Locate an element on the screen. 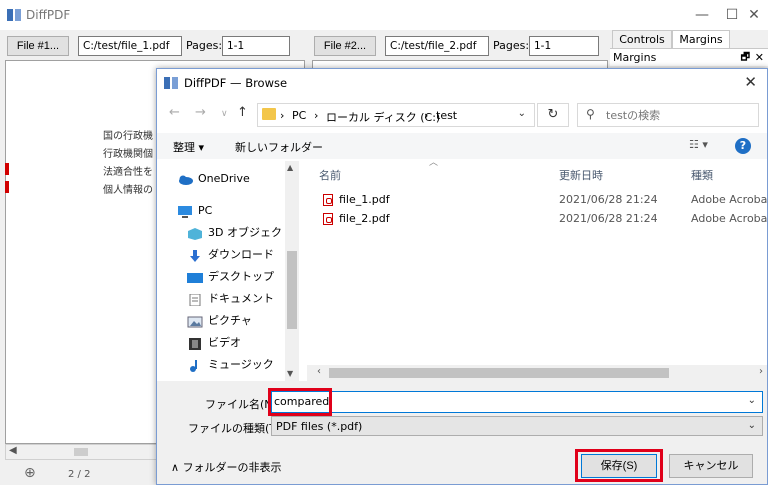 Image resolution: width=768 pixels, height=485 pixels. cube-icon is located at coordinates (195, 233).